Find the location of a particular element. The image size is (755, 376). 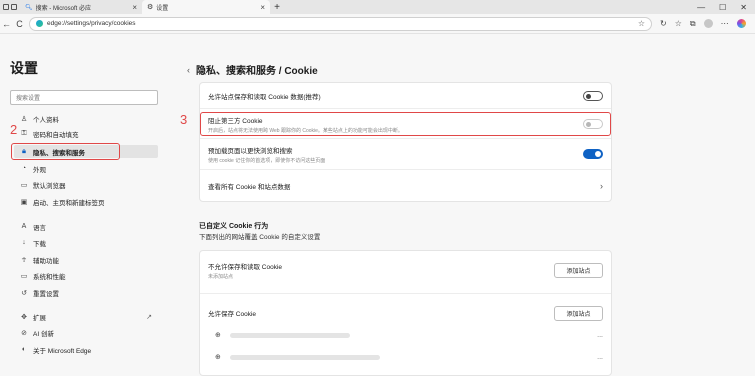

site-name is located at coordinates (290, 335).